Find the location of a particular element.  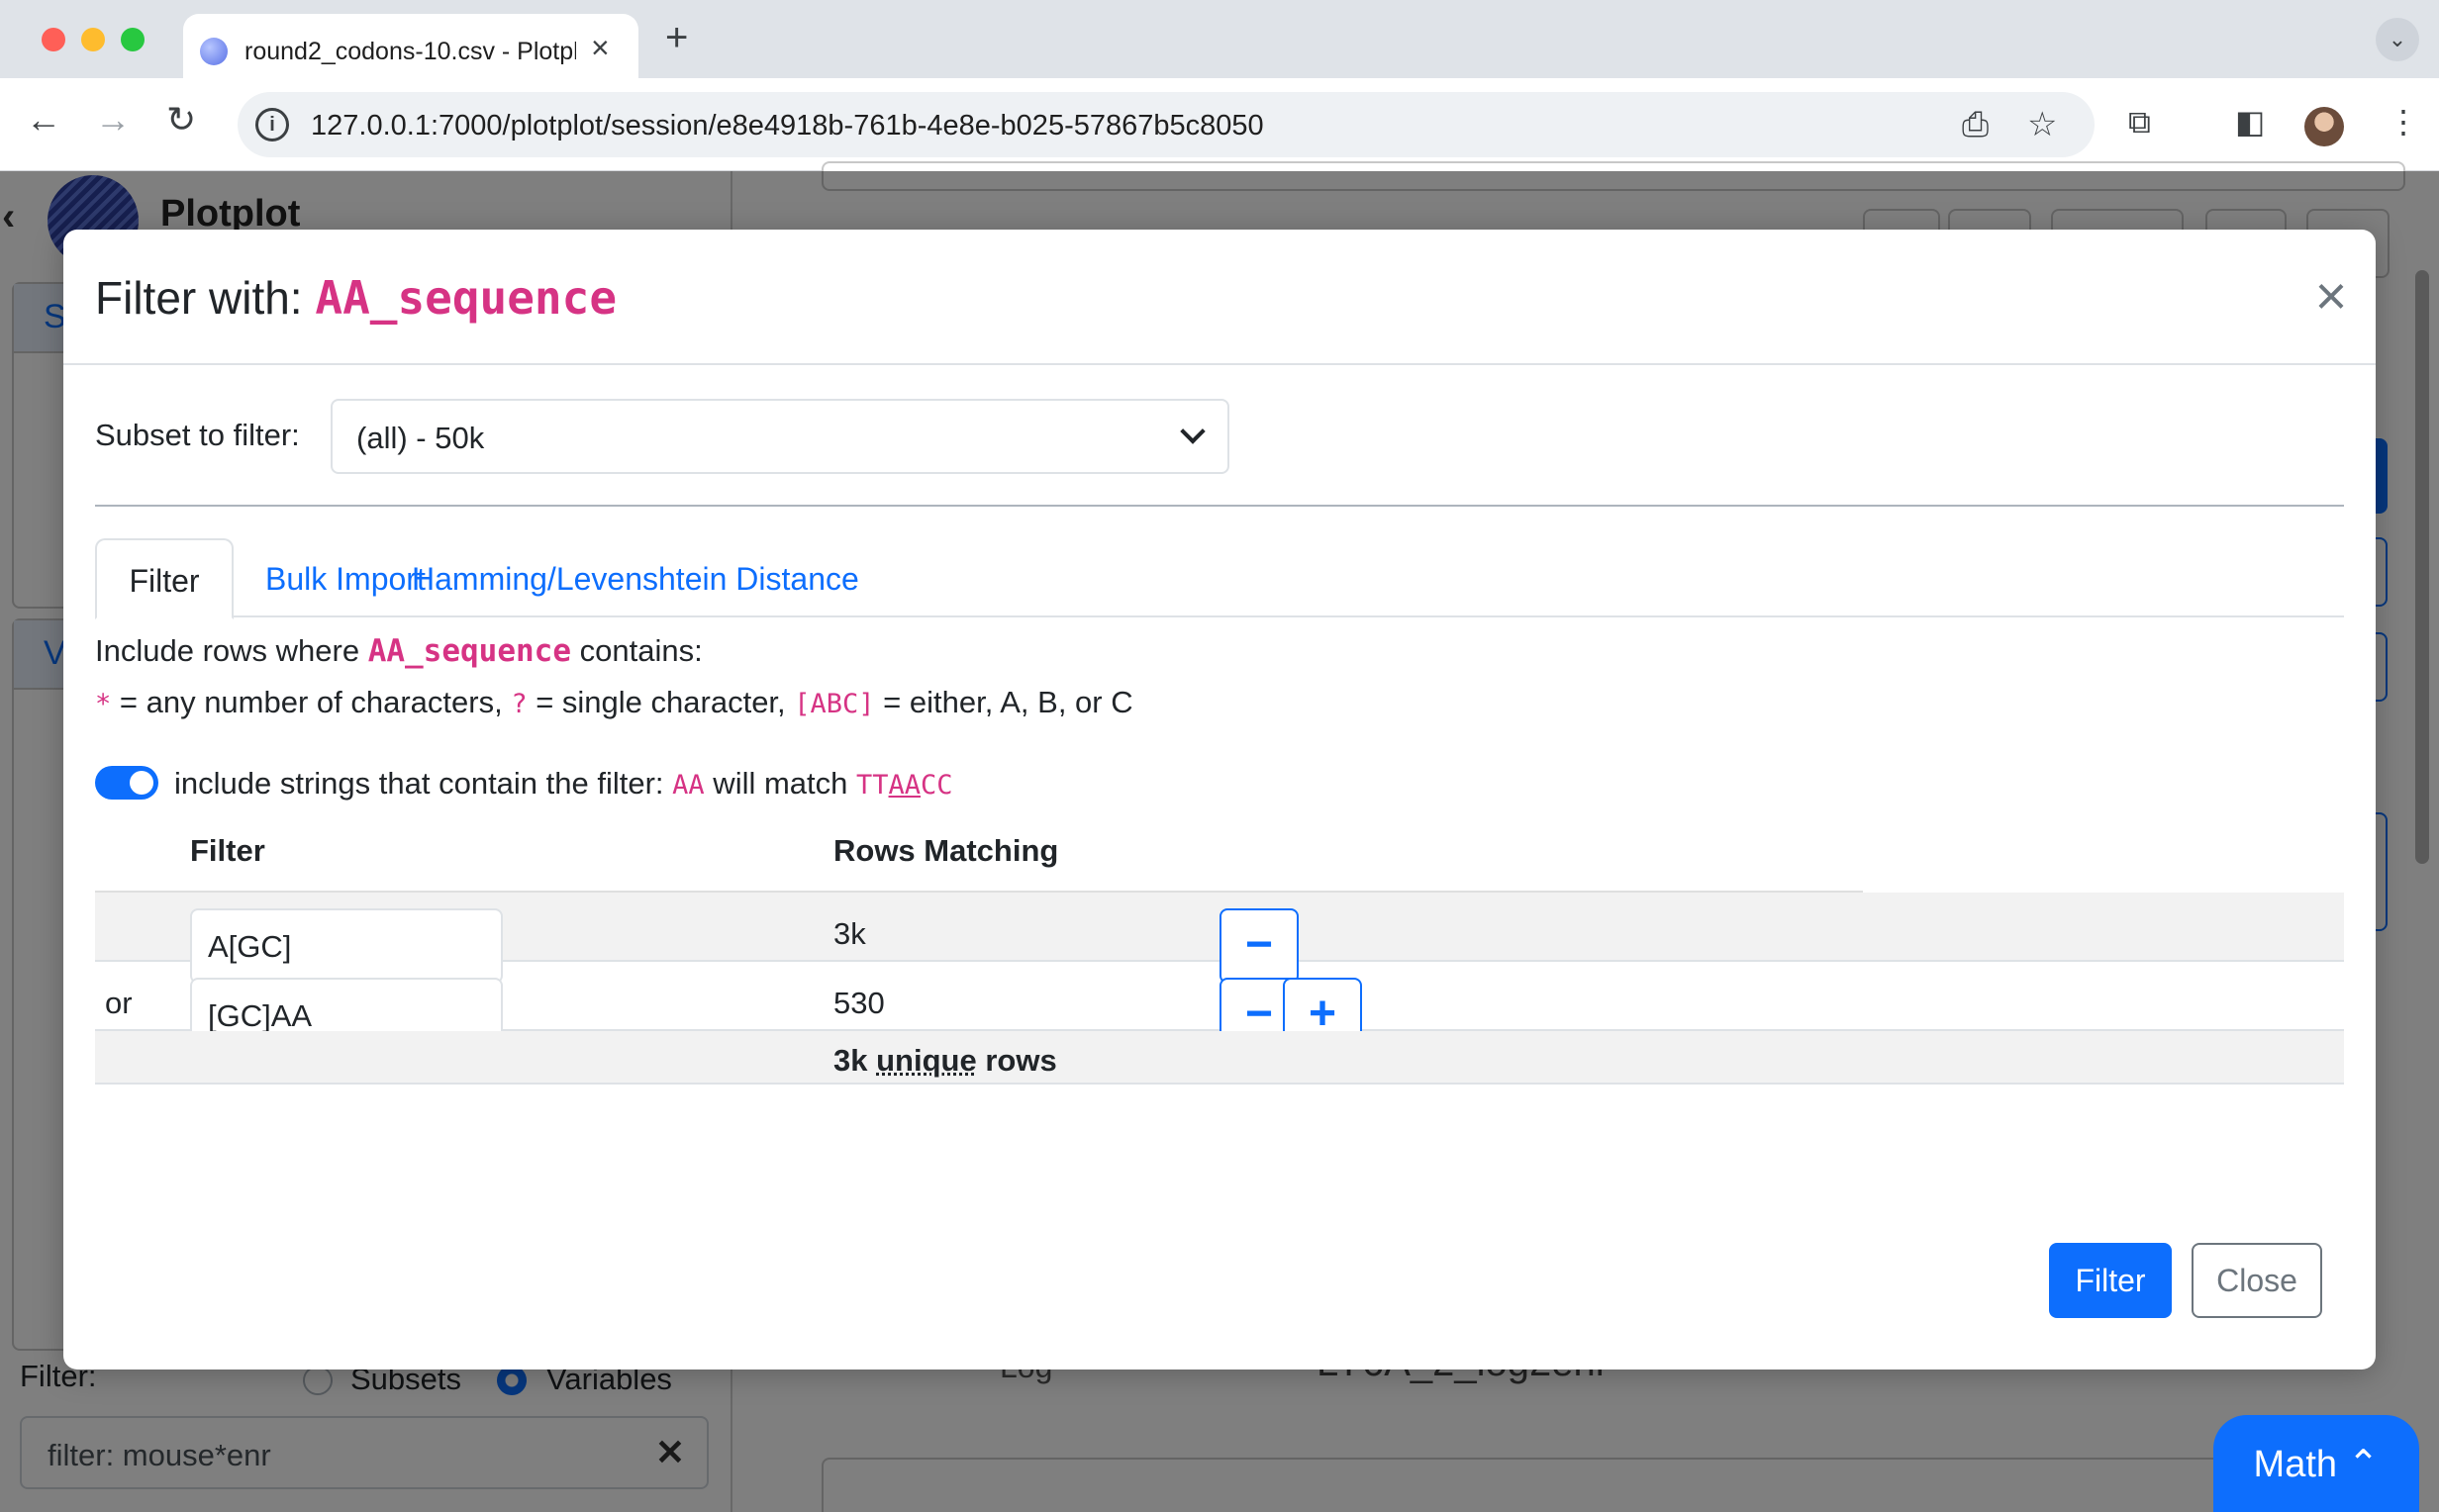

chevron-up-icon: ⌃ is located at coordinates (2364, 1465).